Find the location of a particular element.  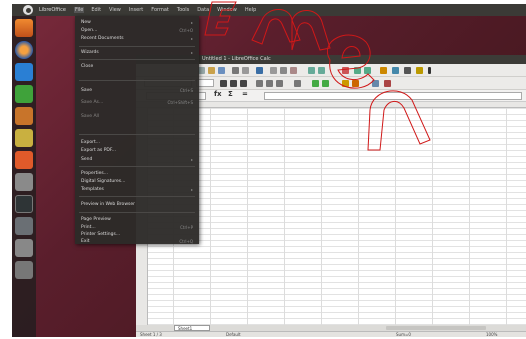

formula-input is located at coordinates (393, 96).